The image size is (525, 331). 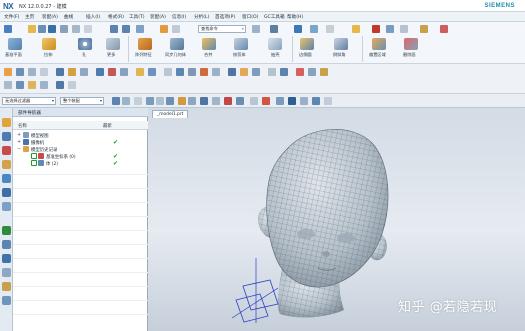 What do you see at coordinates (180, 72) in the screenshot?
I see `fill-surface-icon` at bounding box center [180, 72].